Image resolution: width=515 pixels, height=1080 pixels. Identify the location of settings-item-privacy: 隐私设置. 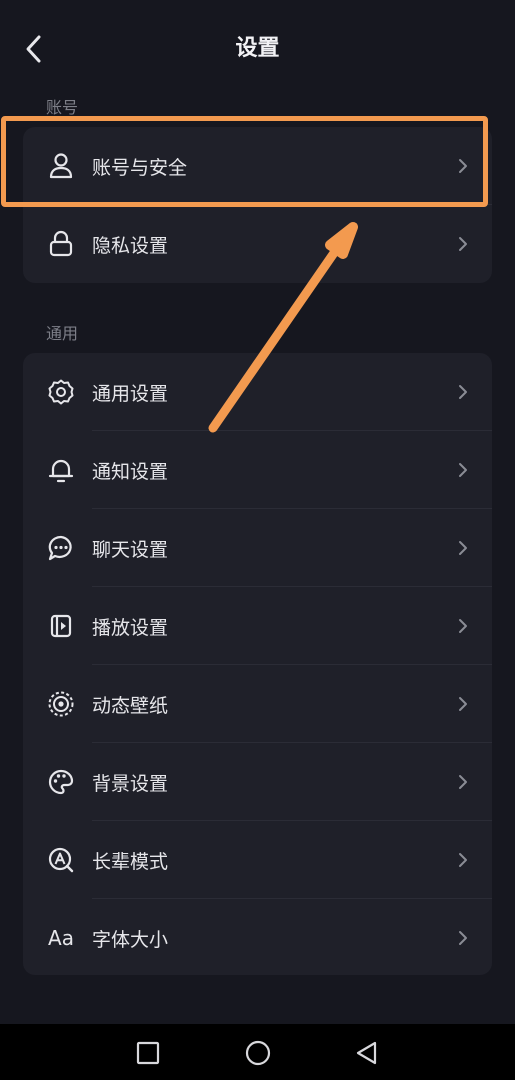
(257, 244).